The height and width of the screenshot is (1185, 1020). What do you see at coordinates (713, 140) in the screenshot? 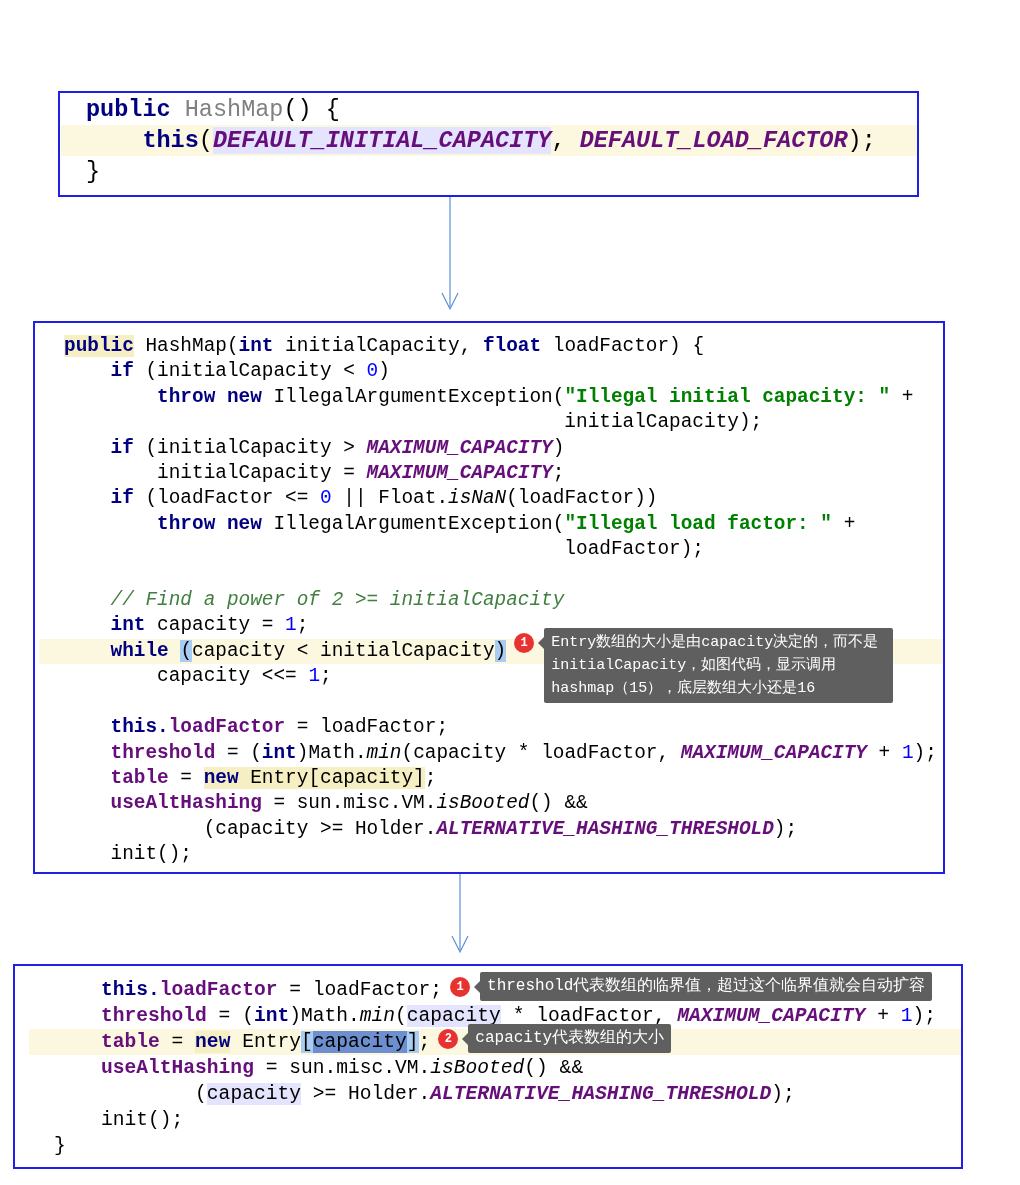
I see `code-token: DEFAULT_LOAD_FACTOR` at bounding box center [713, 140].